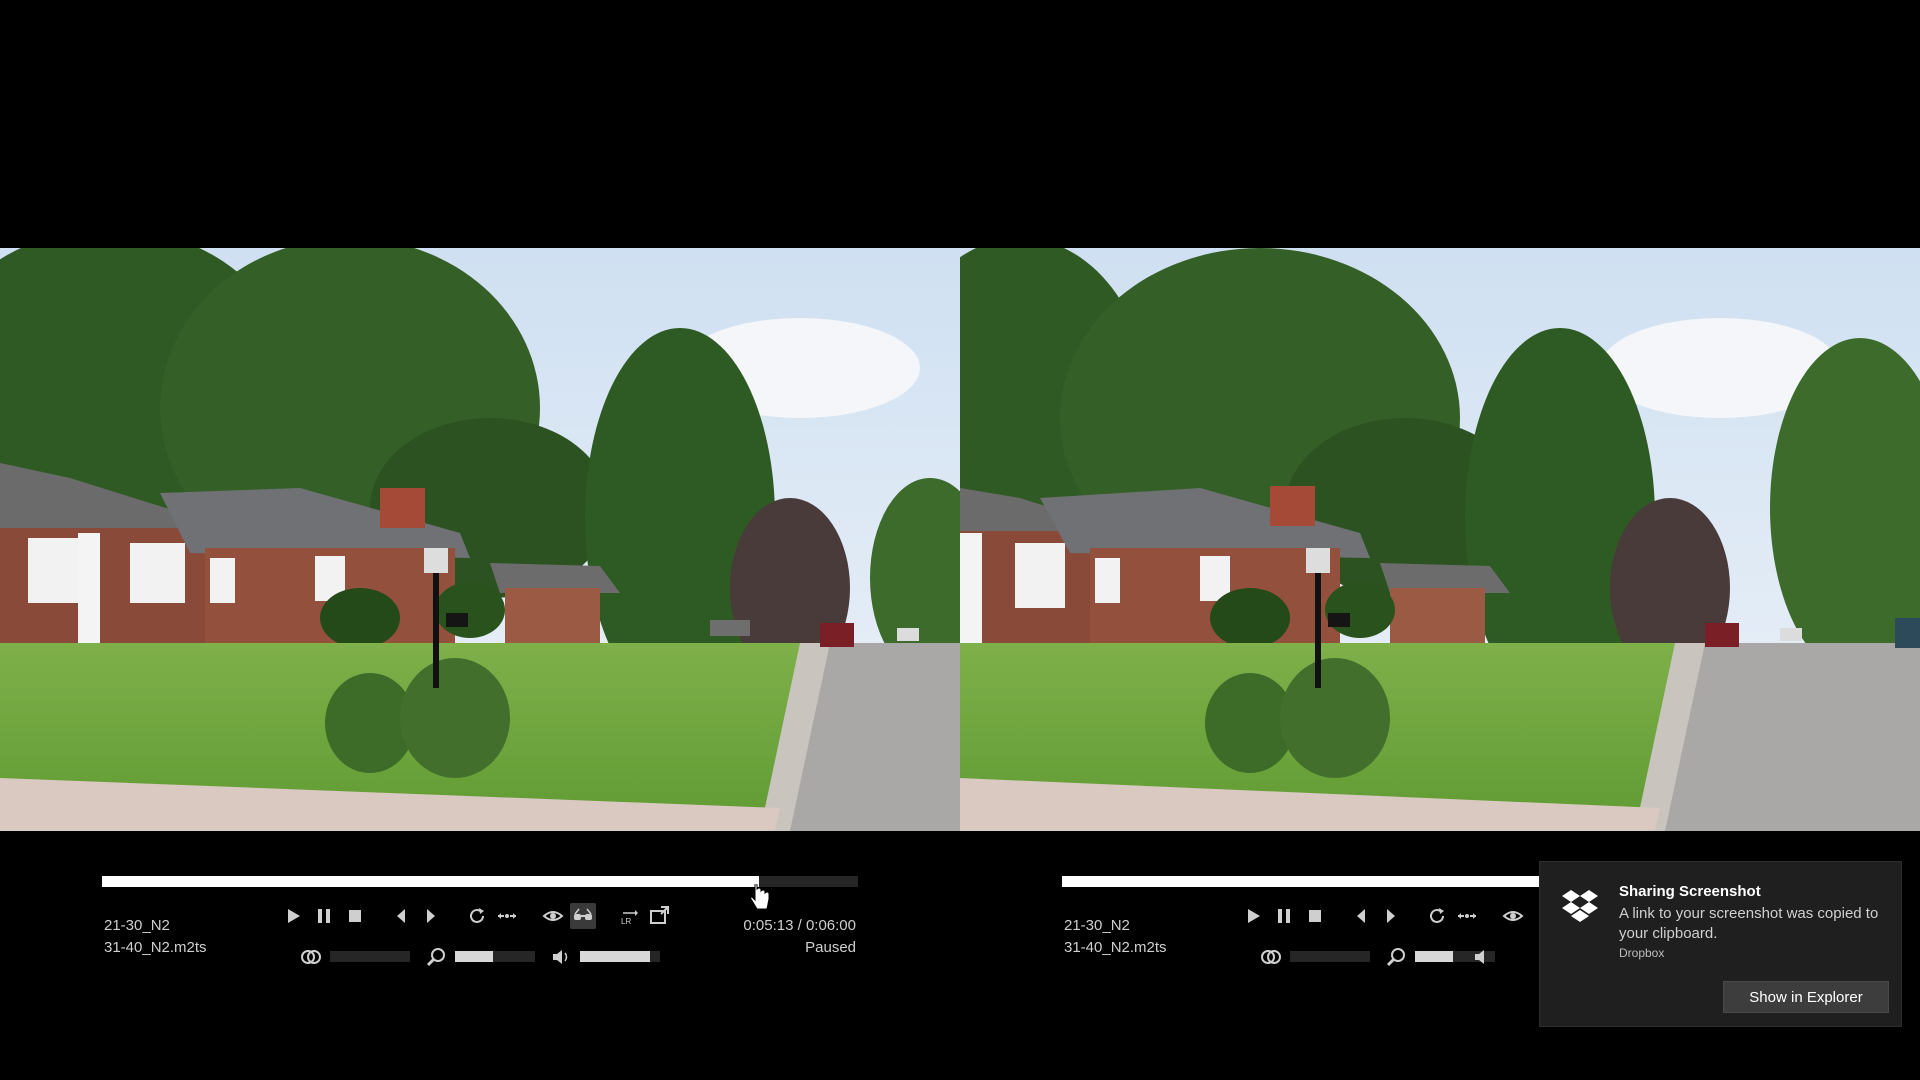  I want to click on playback-status: Paused, so click(830, 947).